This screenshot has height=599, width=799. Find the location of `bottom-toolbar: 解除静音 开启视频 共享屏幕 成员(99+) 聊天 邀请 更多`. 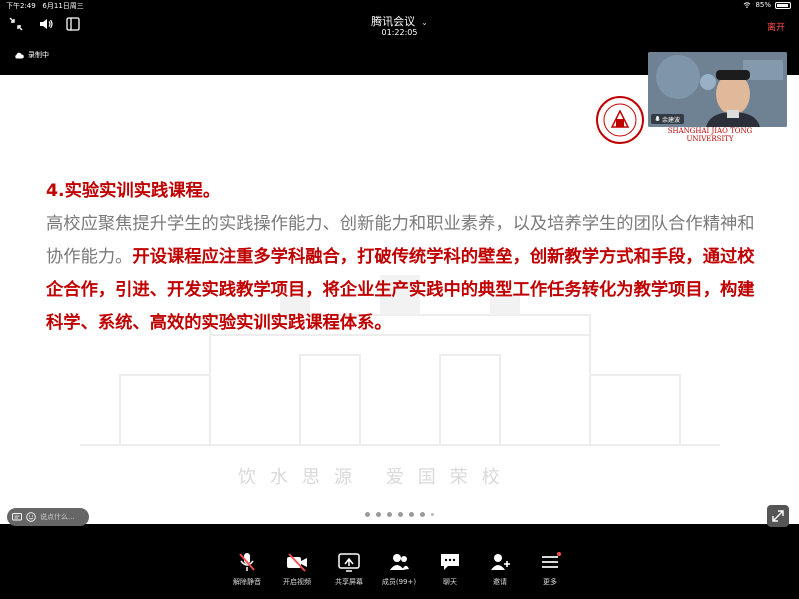

bottom-toolbar: 解除静音 开启视频 共享屏幕 成员(99+) 聊天 邀请 更多 is located at coordinates (399, 566).